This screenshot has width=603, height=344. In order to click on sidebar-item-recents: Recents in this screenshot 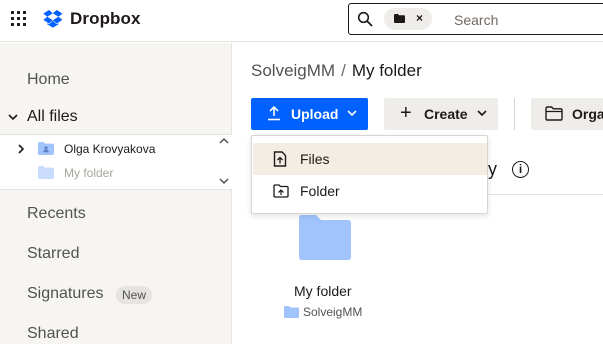, I will do `click(56, 214)`.